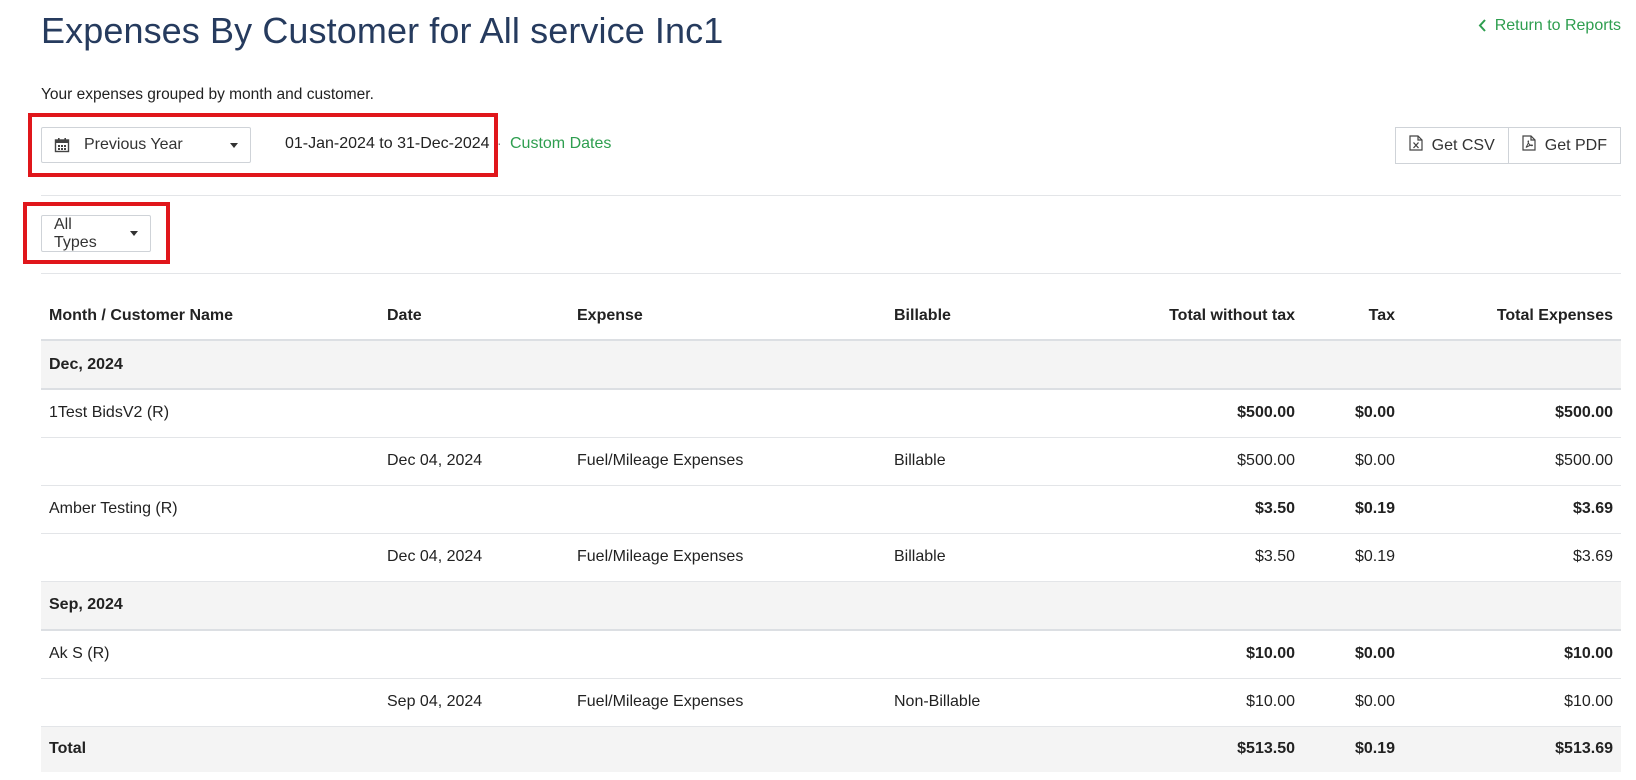  I want to click on customer-row: Ak S (R) $10.00 $0.00 $10.00, so click(831, 654).